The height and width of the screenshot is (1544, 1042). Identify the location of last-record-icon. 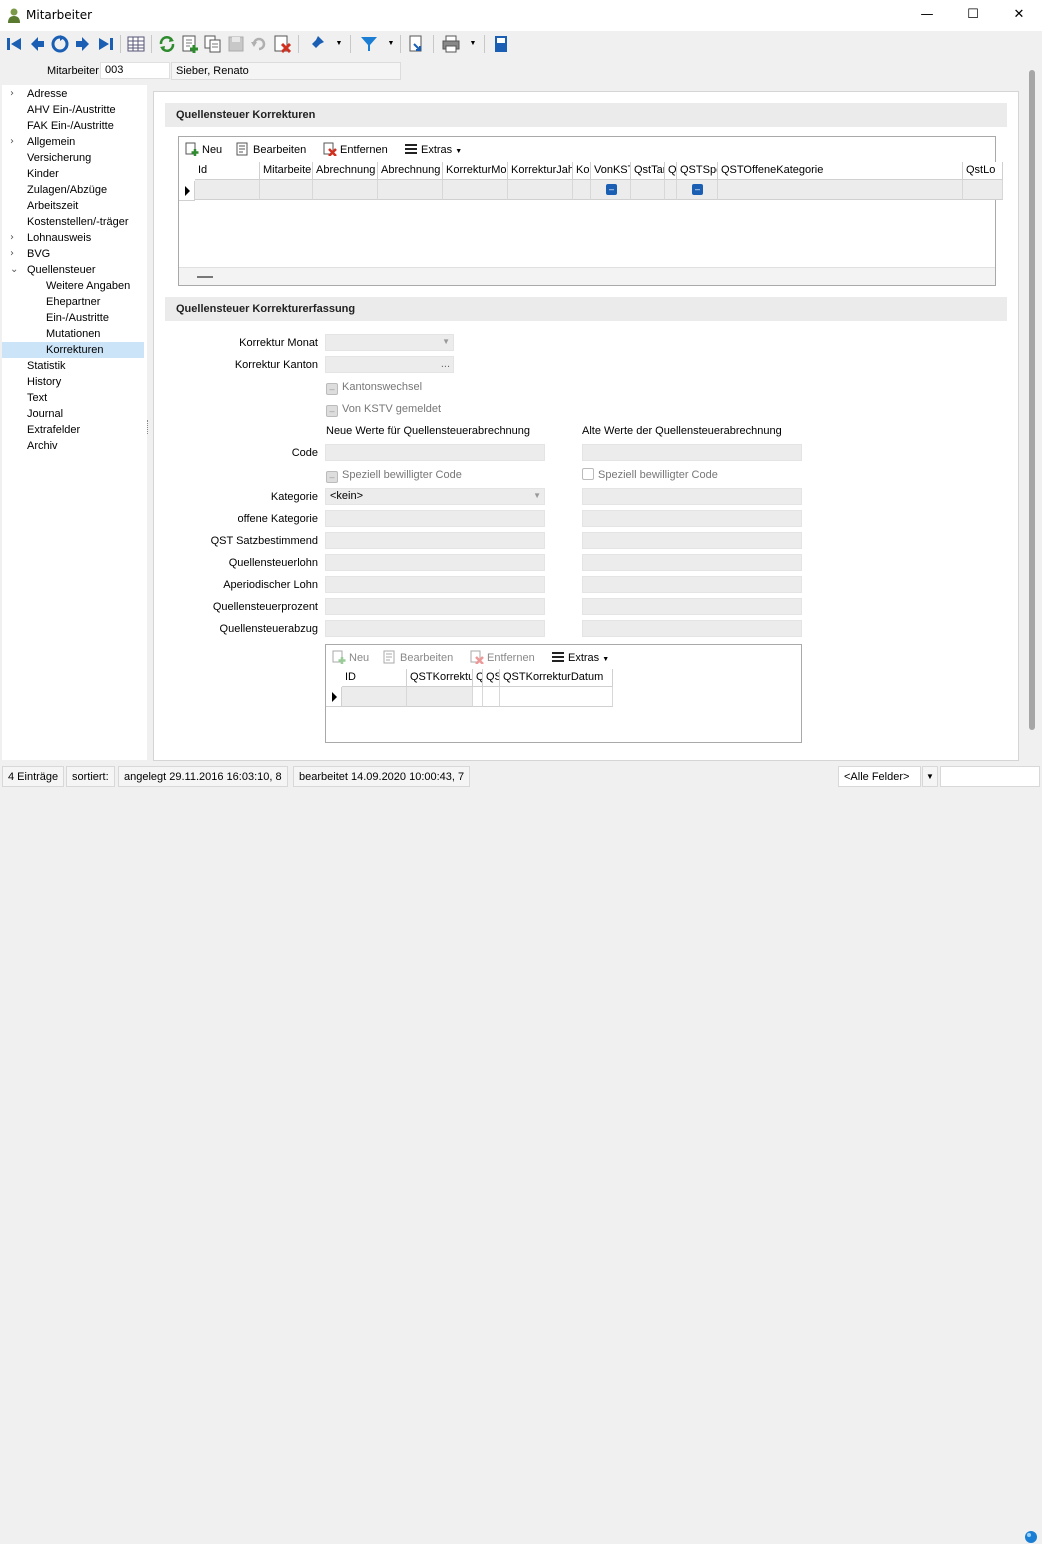
(106, 44).